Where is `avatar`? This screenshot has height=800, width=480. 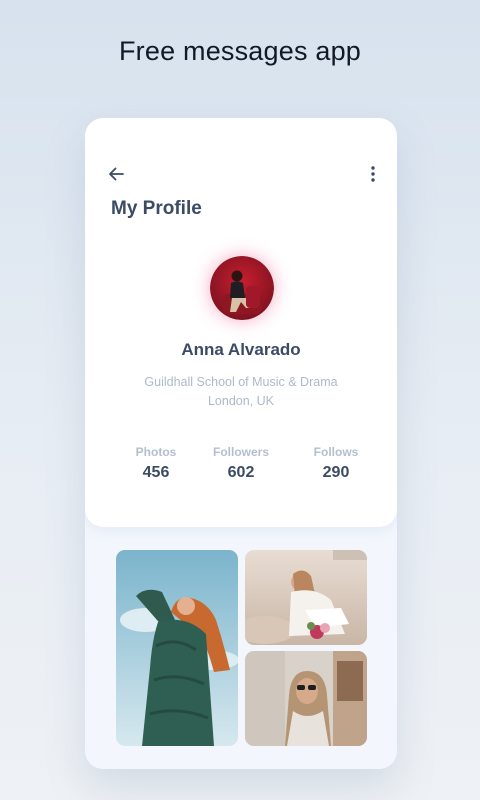 avatar is located at coordinates (242, 288).